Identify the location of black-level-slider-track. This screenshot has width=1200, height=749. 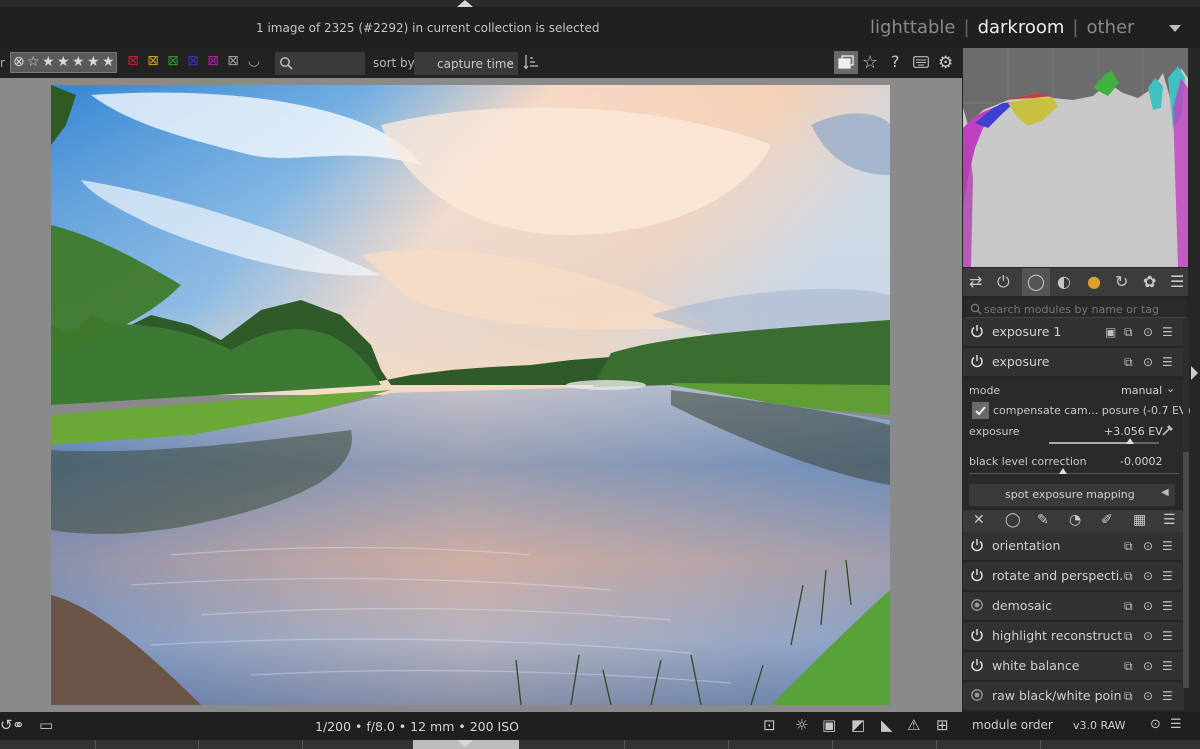
(1074, 473).